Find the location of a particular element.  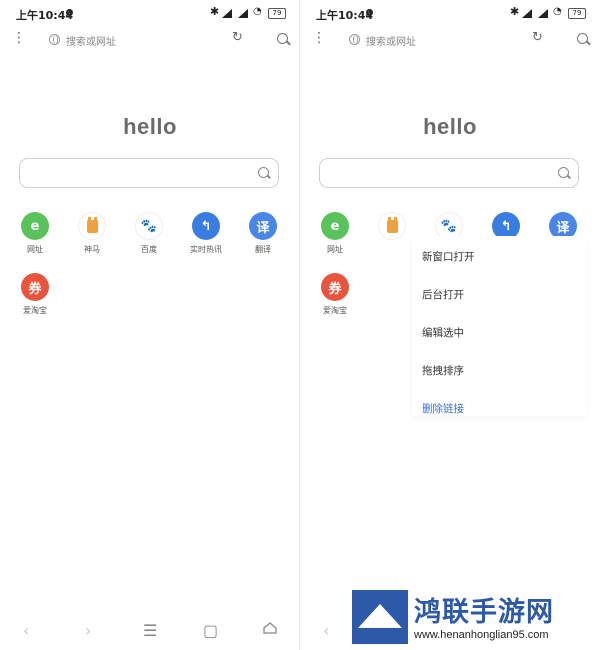

add-icon: + is located at coordinates (92, 287).